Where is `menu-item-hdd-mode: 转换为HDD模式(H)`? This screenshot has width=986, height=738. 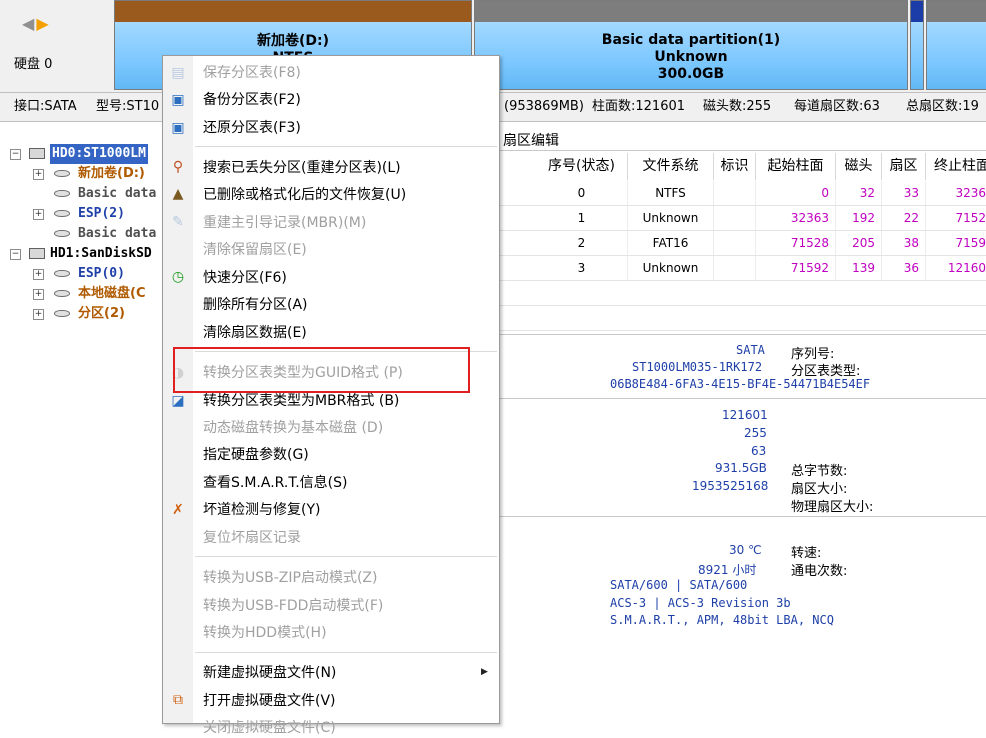 menu-item-hdd-mode: 转换为HDD模式(H) is located at coordinates (265, 633).